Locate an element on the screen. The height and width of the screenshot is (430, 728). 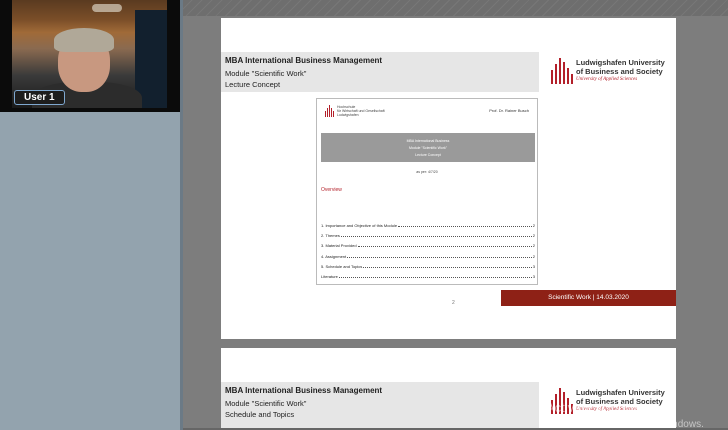
logo-line-2: of Business and Society is located at coordinates (619, 71).